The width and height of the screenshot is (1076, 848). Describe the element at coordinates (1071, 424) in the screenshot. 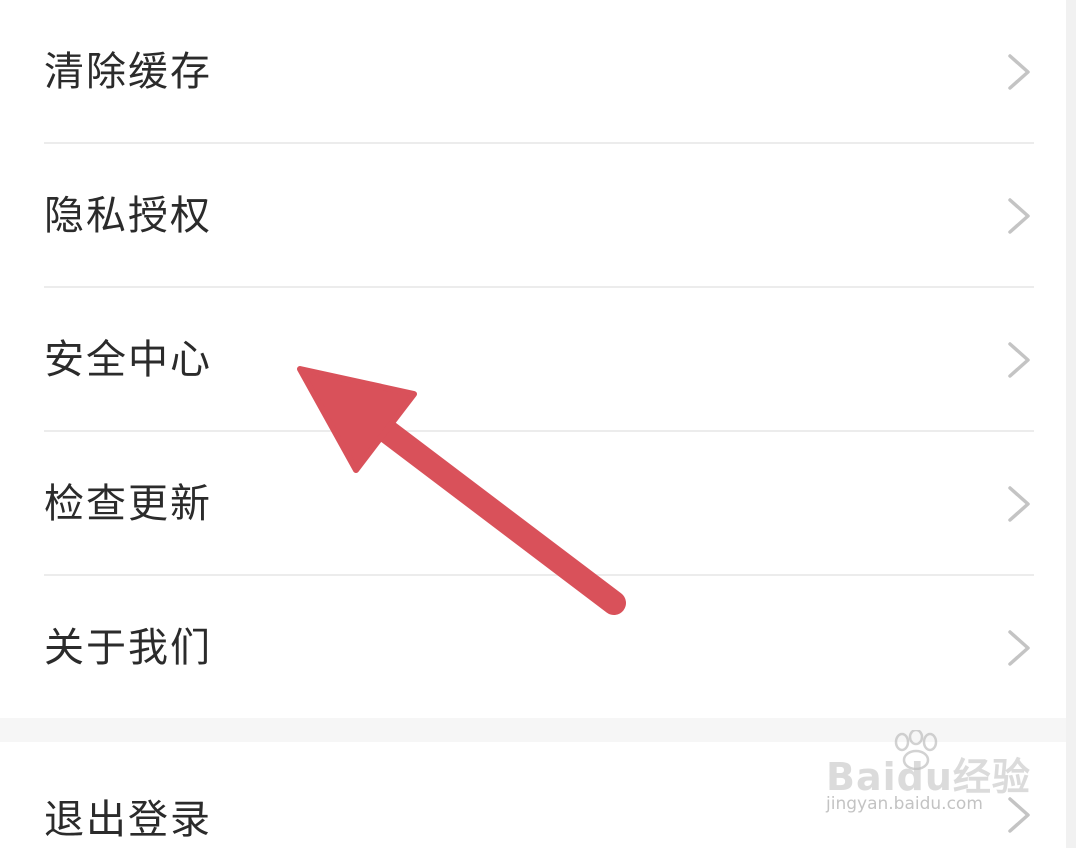

I see `scroll-edge` at that location.